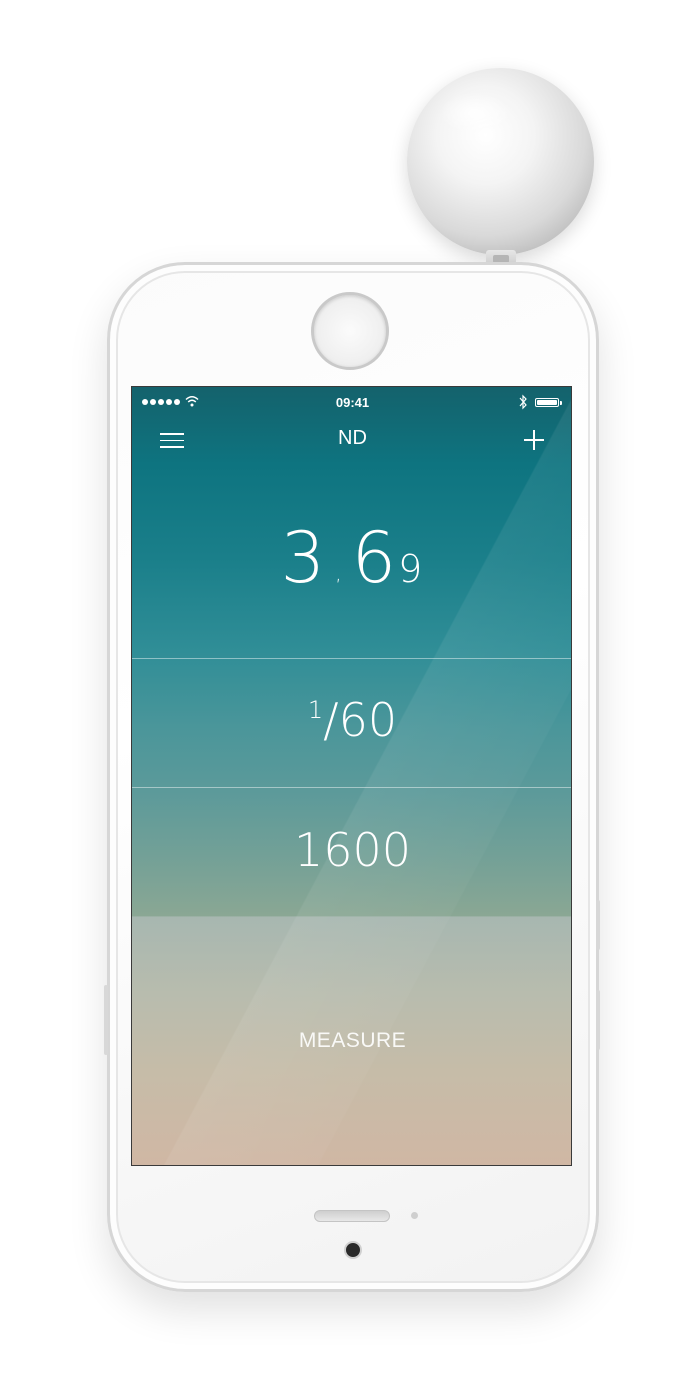 This screenshot has width=700, height=1384. Describe the element at coordinates (475, 113) in the screenshot. I see `sphere-highlight` at that location.